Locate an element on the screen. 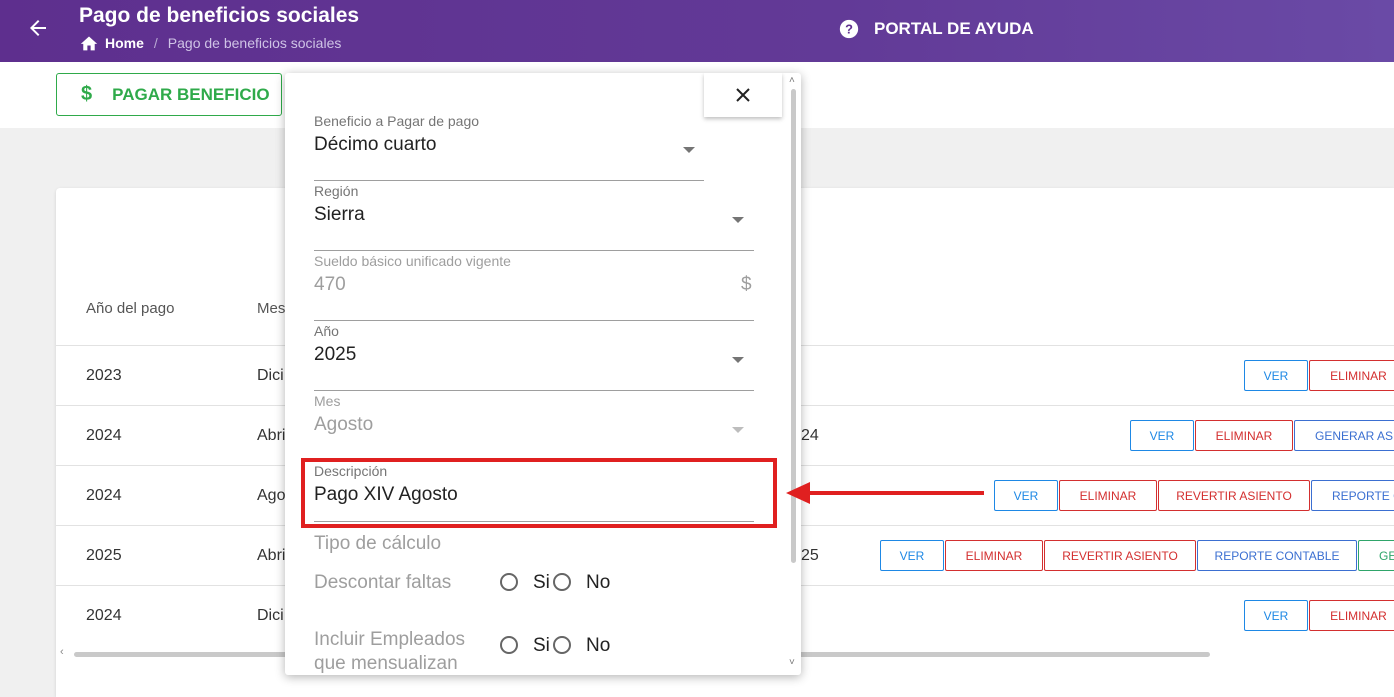 The image size is (1394, 697). benefit-select: Beneficio a Pagar de pago Décimo cuarto is located at coordinates (509, 145).